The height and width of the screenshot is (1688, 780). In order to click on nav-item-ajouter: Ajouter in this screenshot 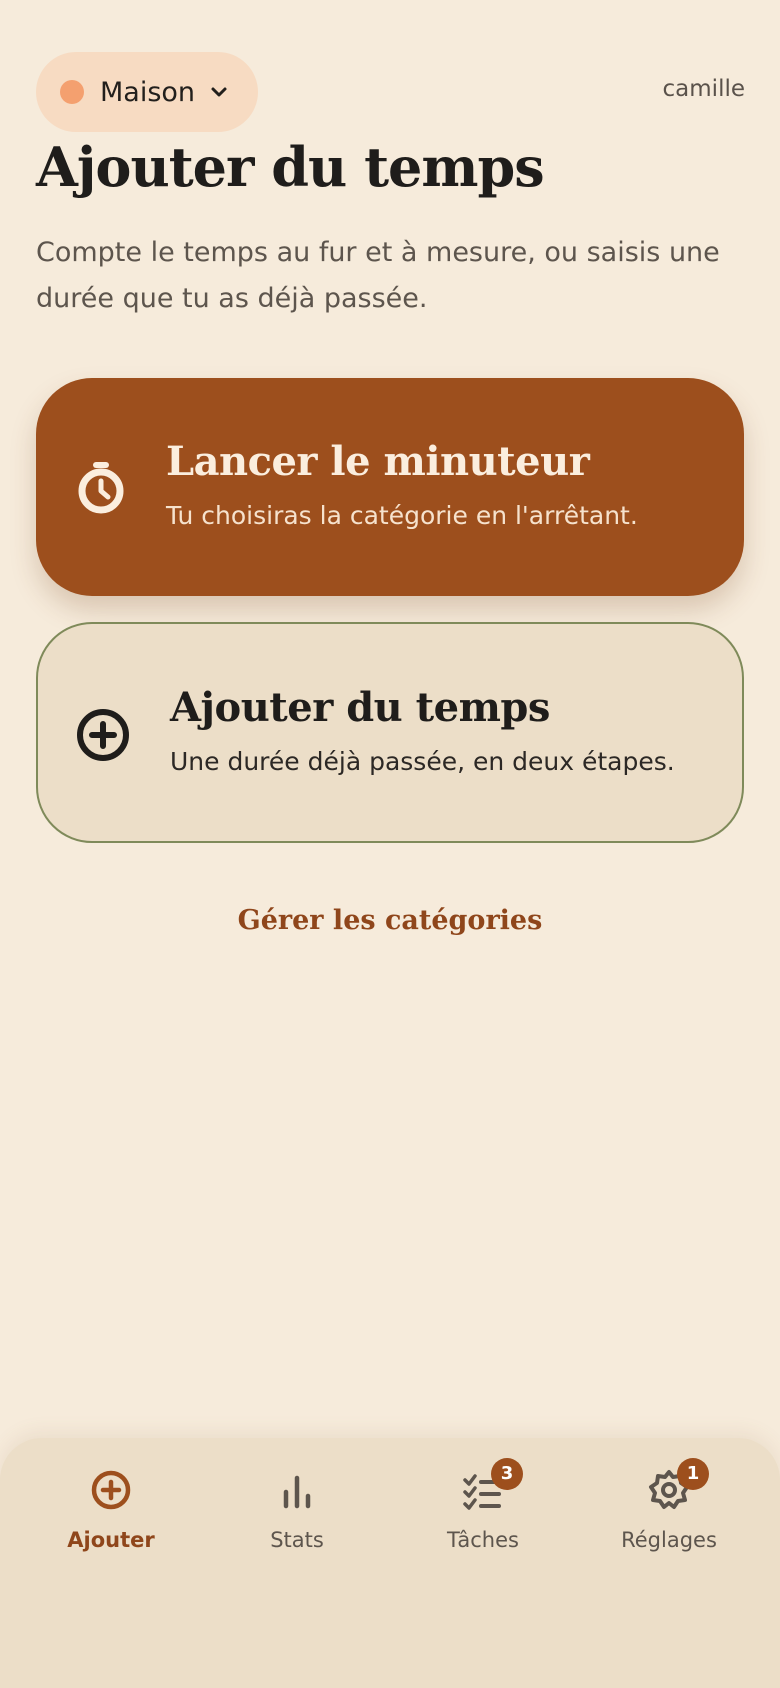, I will do `click(111, 1510)`.